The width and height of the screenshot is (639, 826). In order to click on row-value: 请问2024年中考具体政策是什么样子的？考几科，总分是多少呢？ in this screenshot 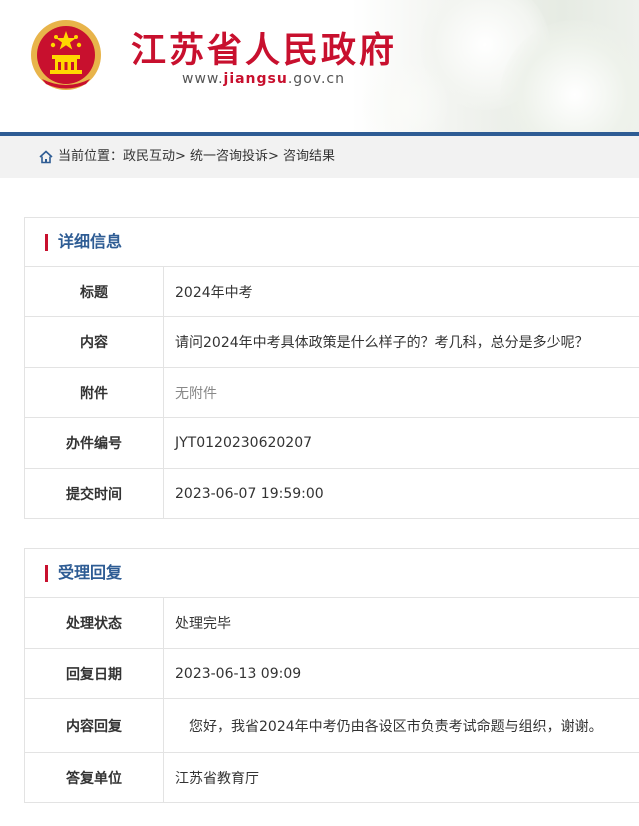, I will do `click(382, 343)`.